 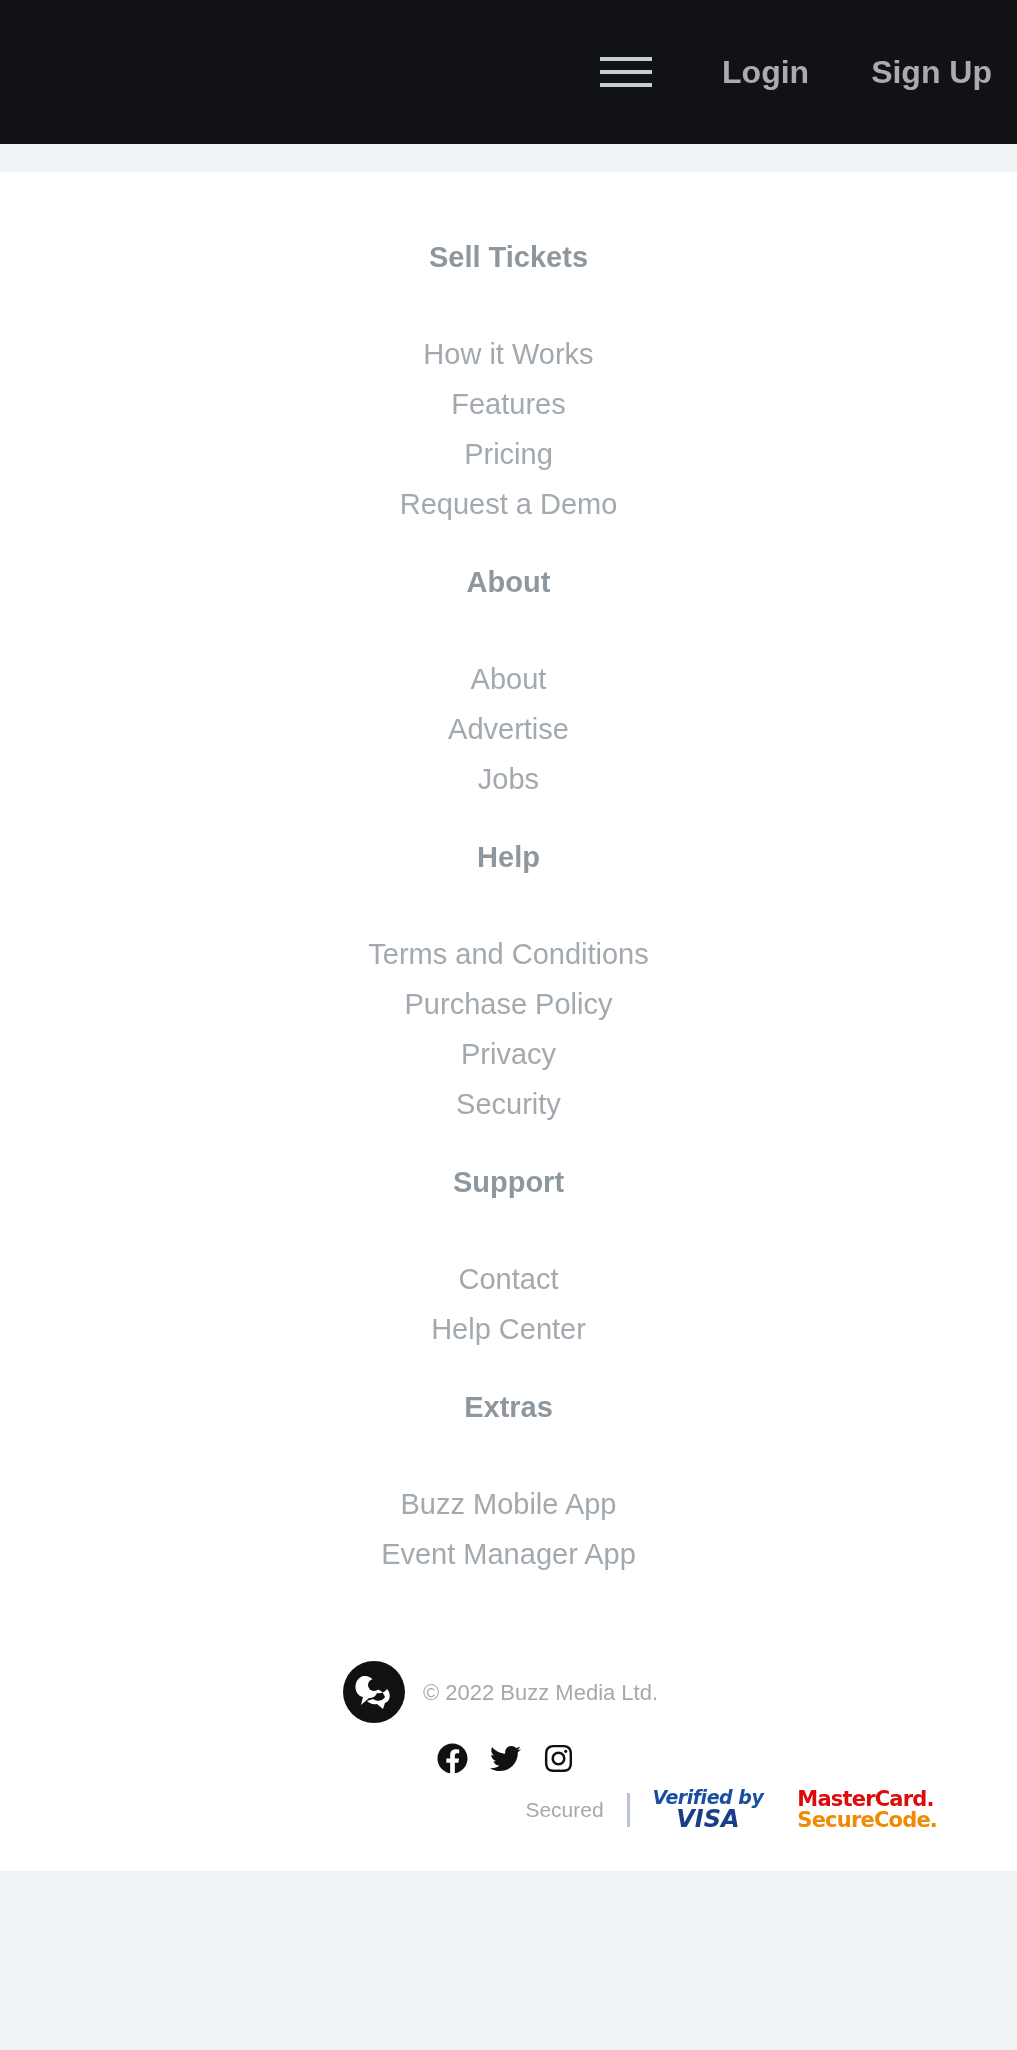 What do you see at coordinates (508, 1279) in the screenshot?
I see `footer-link: Contact` at bounding box center [508, 1279].